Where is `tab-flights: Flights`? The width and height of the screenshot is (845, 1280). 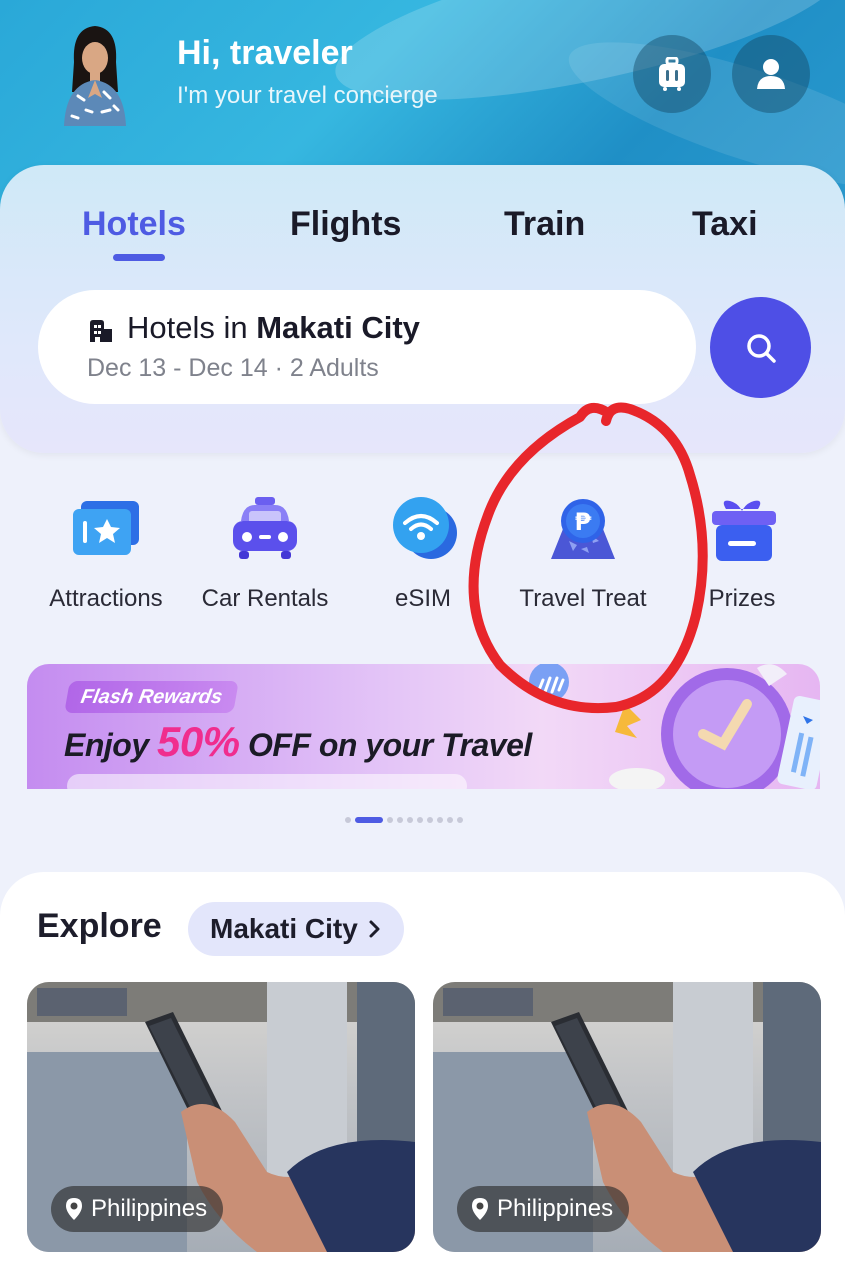 tab-flights: Flights is located at coordinates (345, 224).